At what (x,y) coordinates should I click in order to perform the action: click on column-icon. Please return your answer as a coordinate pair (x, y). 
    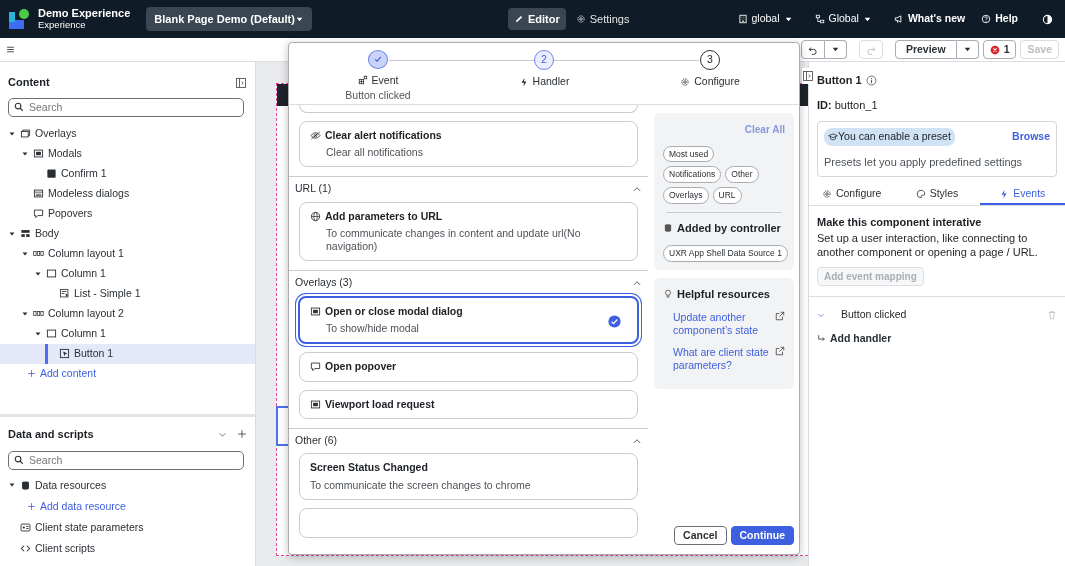
    Looking at the image, I should click on (51, 333).